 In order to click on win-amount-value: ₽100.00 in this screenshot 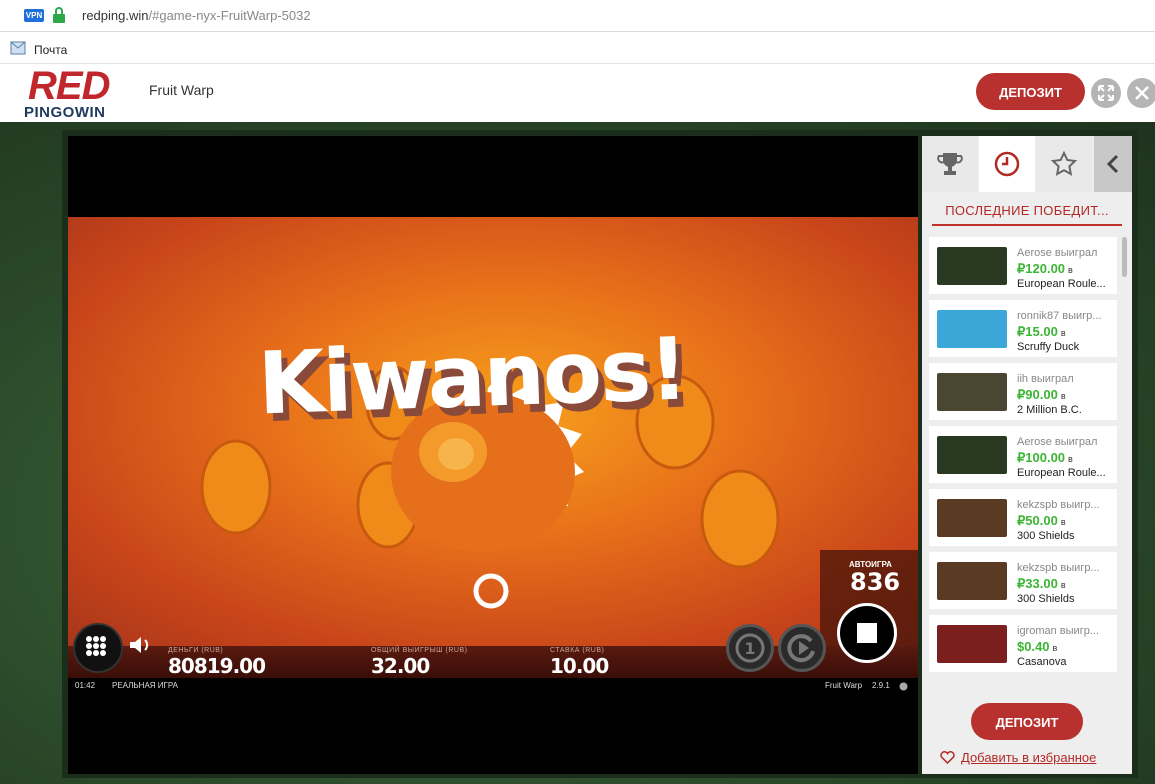, I will do `click(1041, 457)`.